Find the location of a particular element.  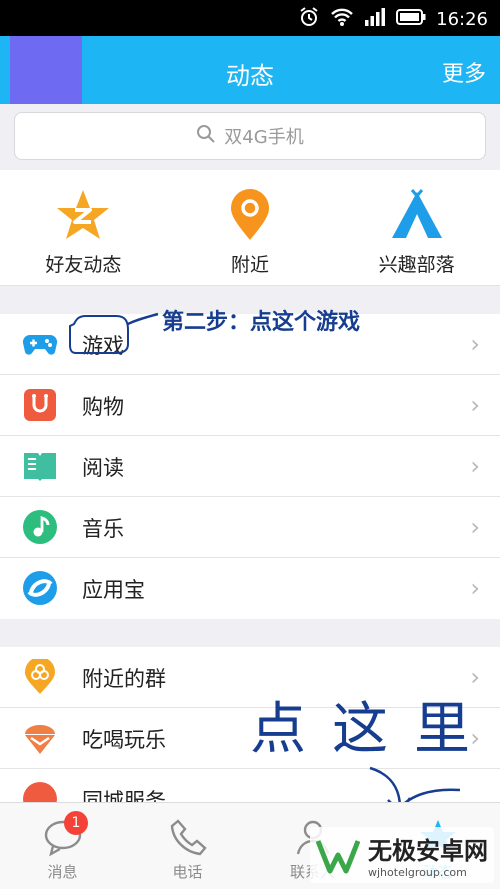

tab-label: 消息 is located at coordinates (62, 872).